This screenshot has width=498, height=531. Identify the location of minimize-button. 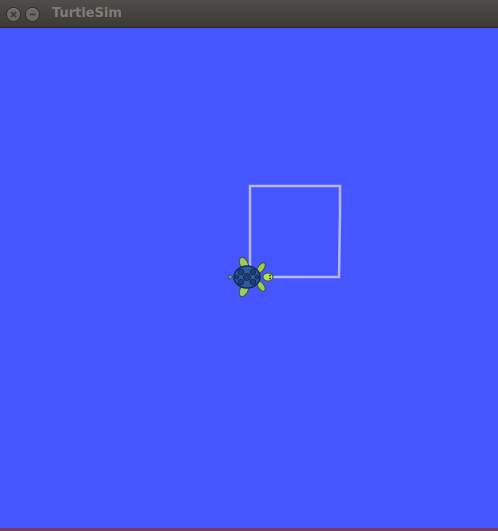
(32, 14).